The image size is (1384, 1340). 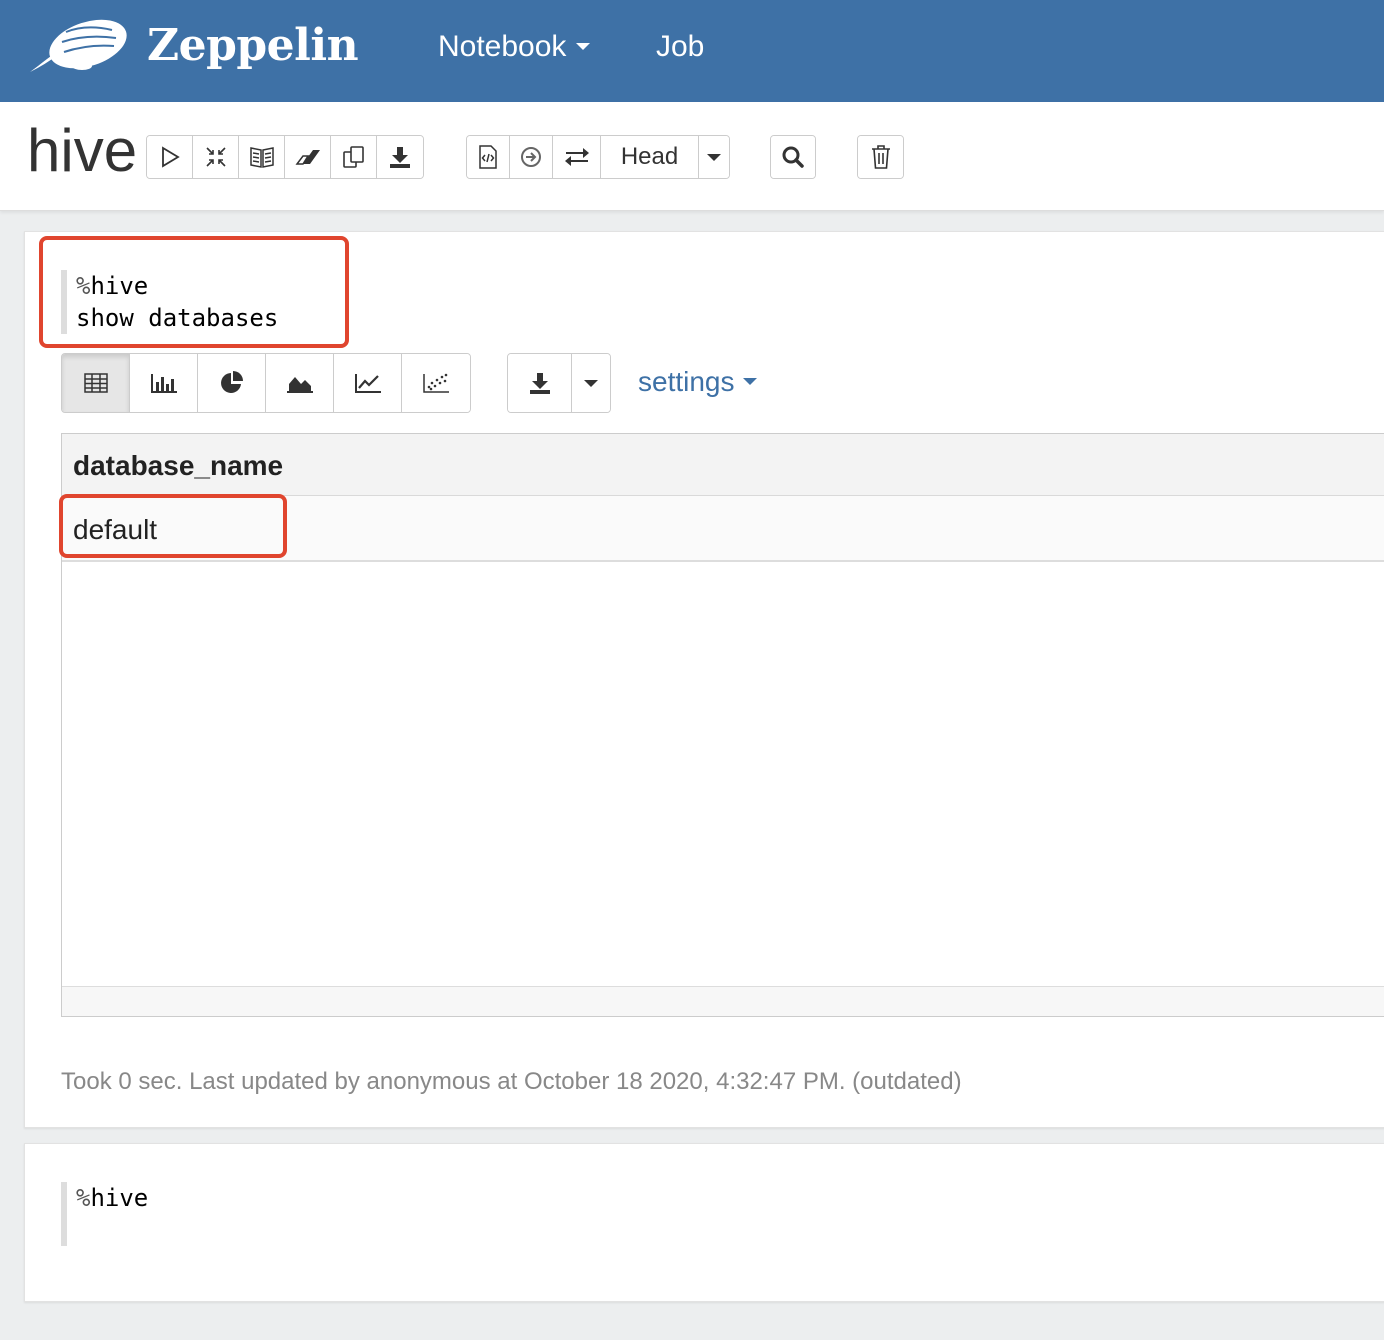 I want to click on exchange-icon, so click(x=576, y=157).